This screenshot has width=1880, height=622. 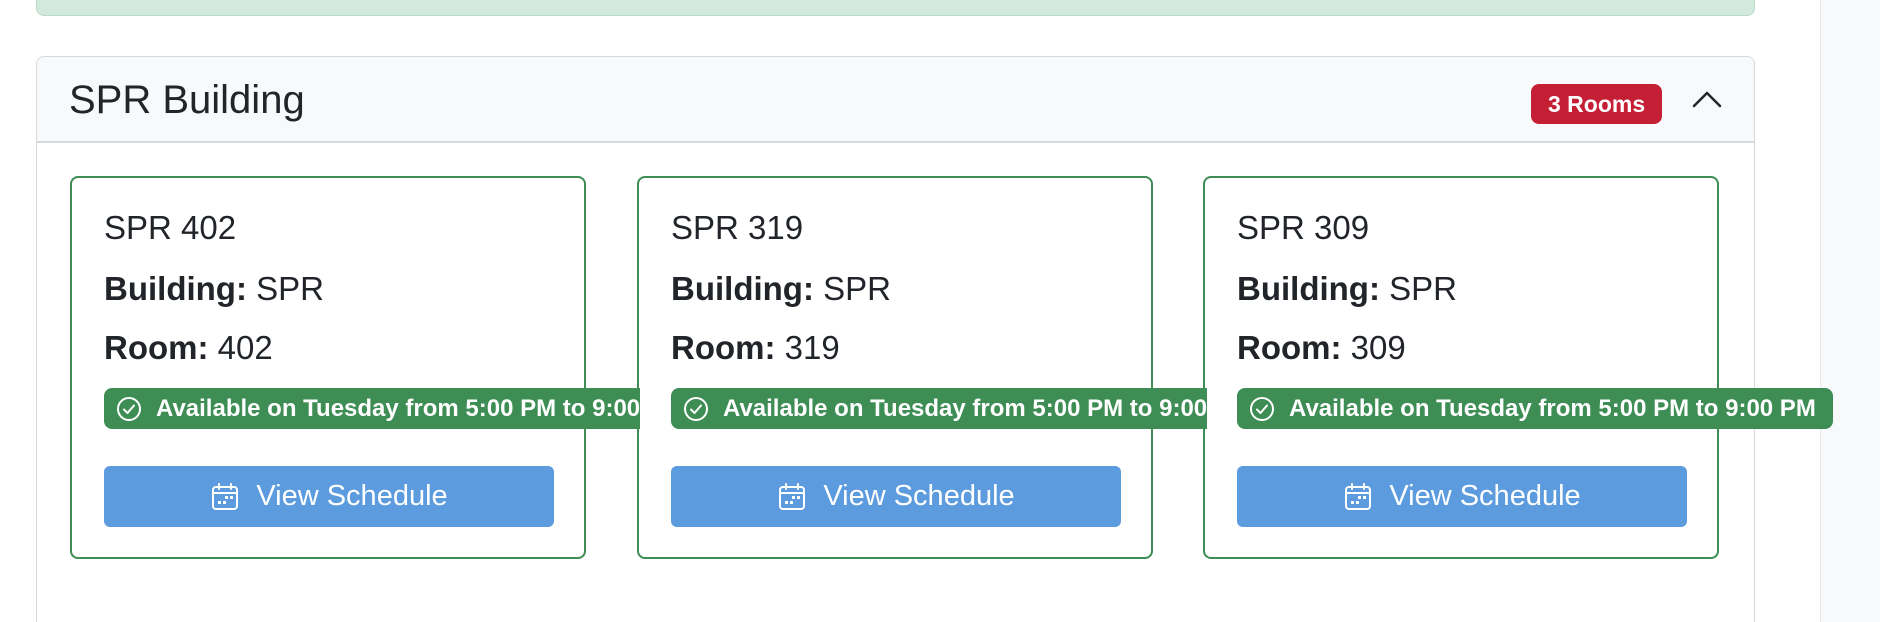 I want to click on building-title: SPR Building, so click(x=187, y=100).